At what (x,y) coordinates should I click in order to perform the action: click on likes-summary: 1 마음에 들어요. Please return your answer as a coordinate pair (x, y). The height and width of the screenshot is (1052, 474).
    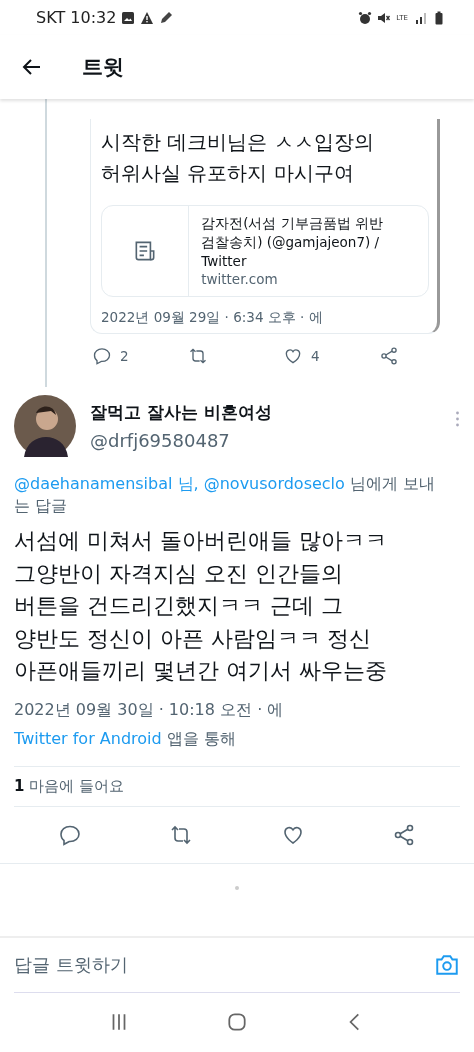
    Looking at the image, I should click on (69, 785).